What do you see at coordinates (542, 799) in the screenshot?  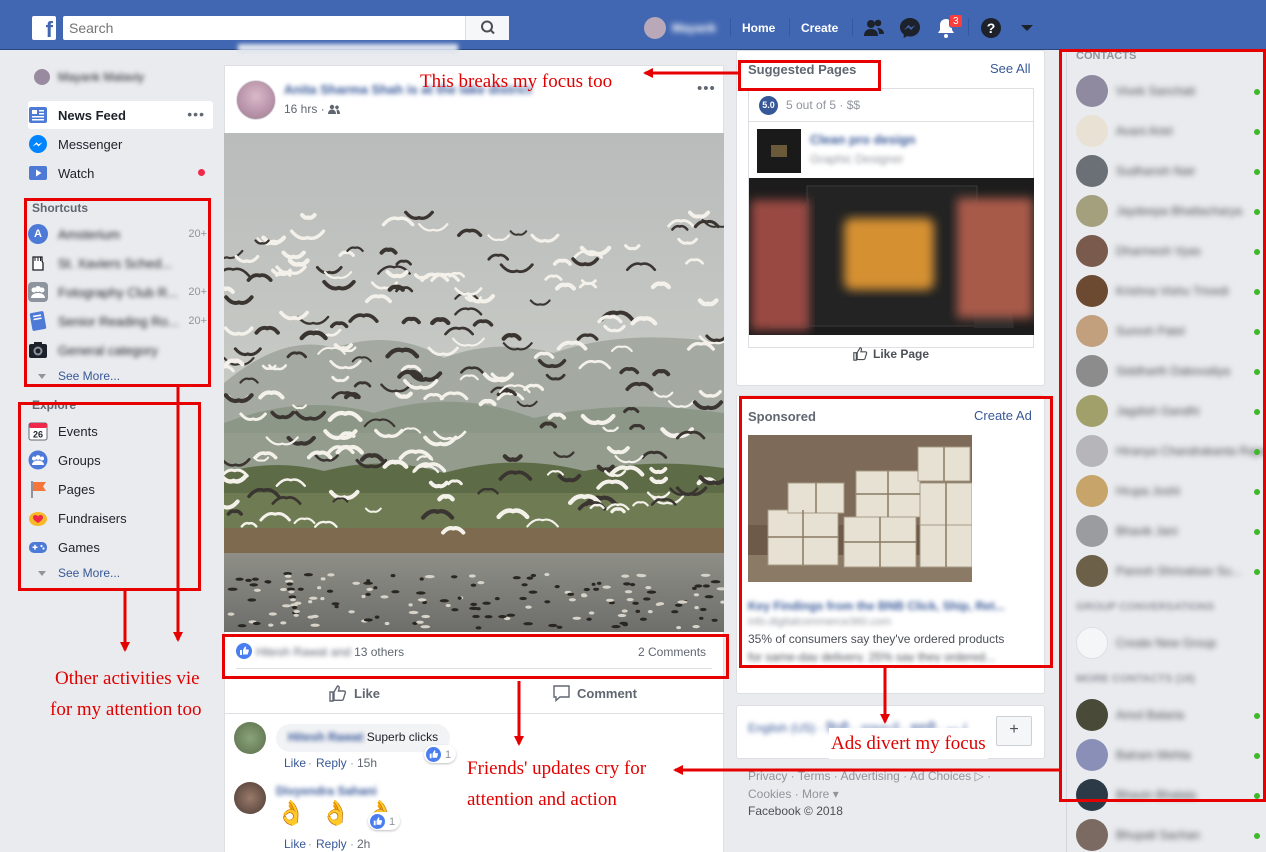 I see `annotation-friends-line2: attention and action` at bounding box center [542, 799].